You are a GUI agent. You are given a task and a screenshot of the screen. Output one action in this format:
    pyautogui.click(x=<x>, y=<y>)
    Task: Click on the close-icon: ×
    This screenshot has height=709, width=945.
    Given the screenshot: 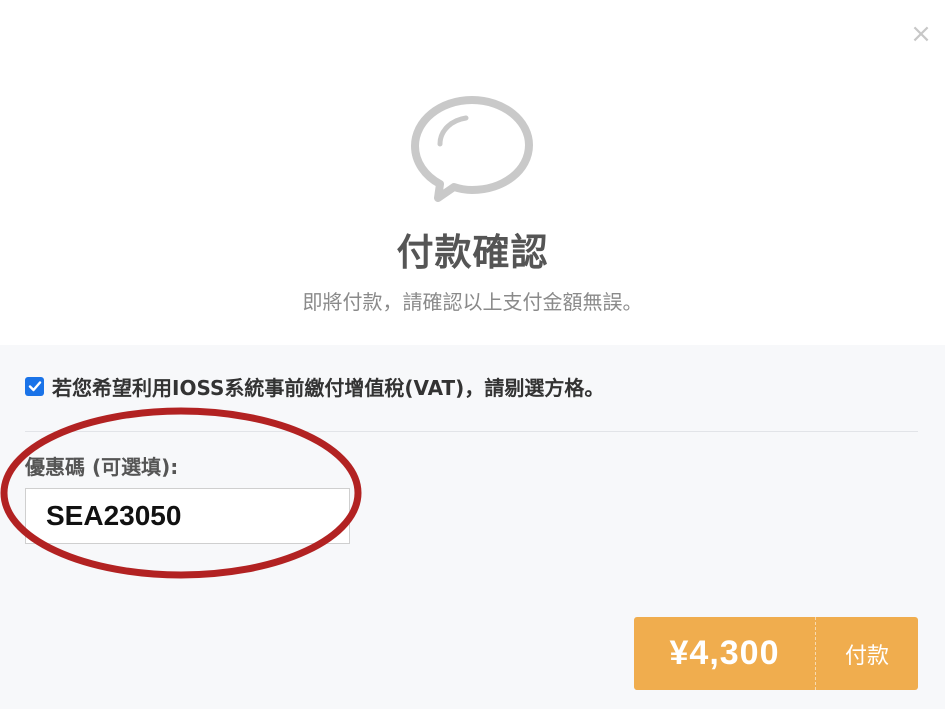 What is the action you would take?
    pyautogui.click(x=921, y=34)
    